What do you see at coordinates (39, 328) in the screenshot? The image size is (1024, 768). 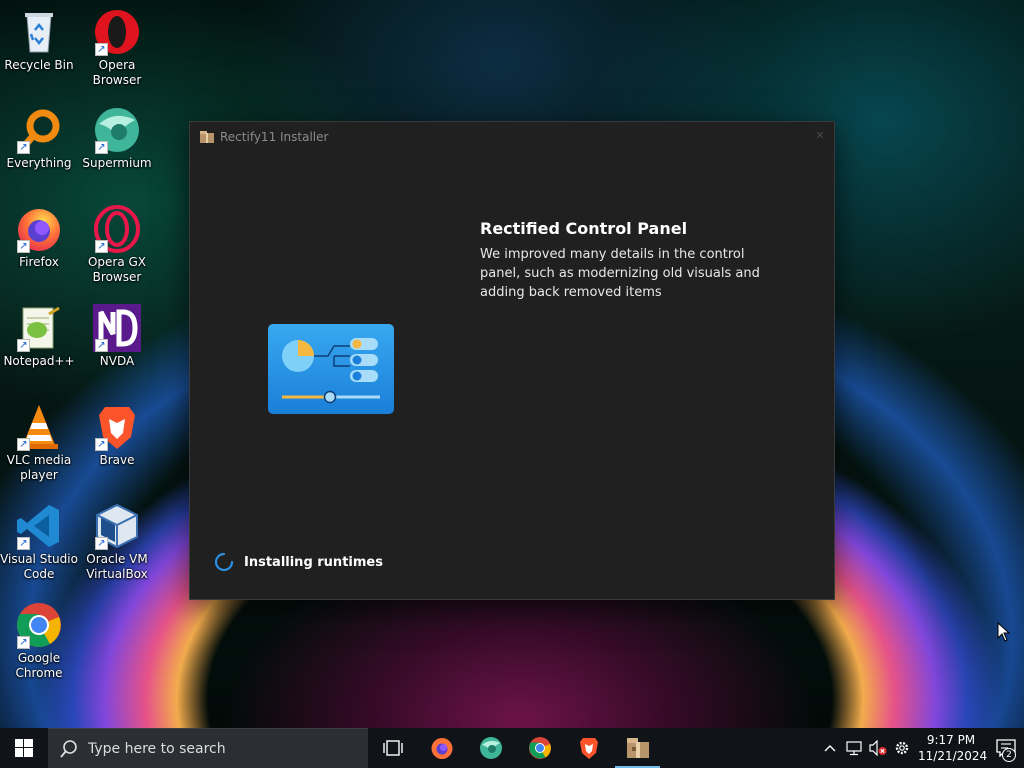 I see `notepad-plus-plus-icon: ↗` at bounding box center [39, 328].